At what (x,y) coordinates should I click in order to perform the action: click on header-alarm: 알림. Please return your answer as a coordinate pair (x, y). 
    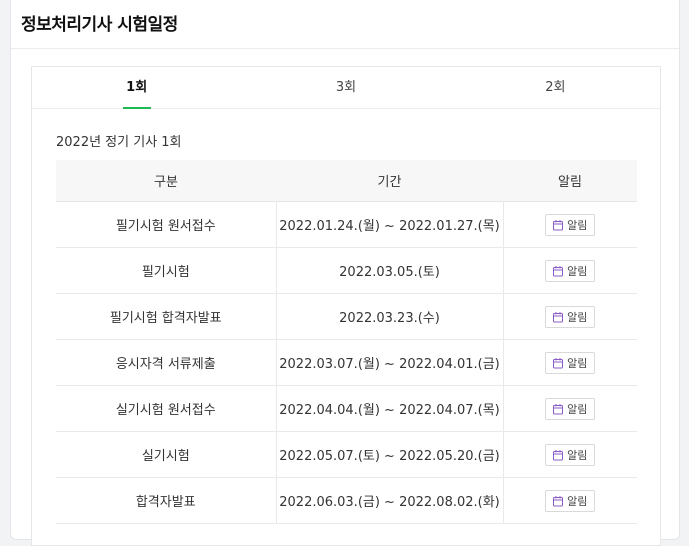
    Looking at the image, I should click on (570, 181).